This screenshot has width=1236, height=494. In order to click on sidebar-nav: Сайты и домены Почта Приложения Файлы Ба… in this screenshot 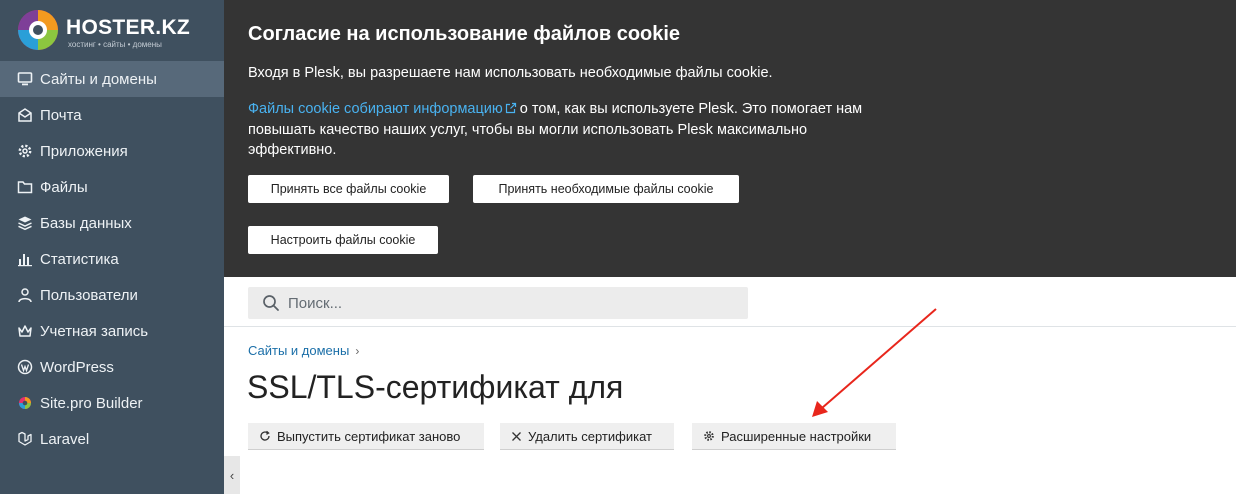, I will do `click(112, 259)`.